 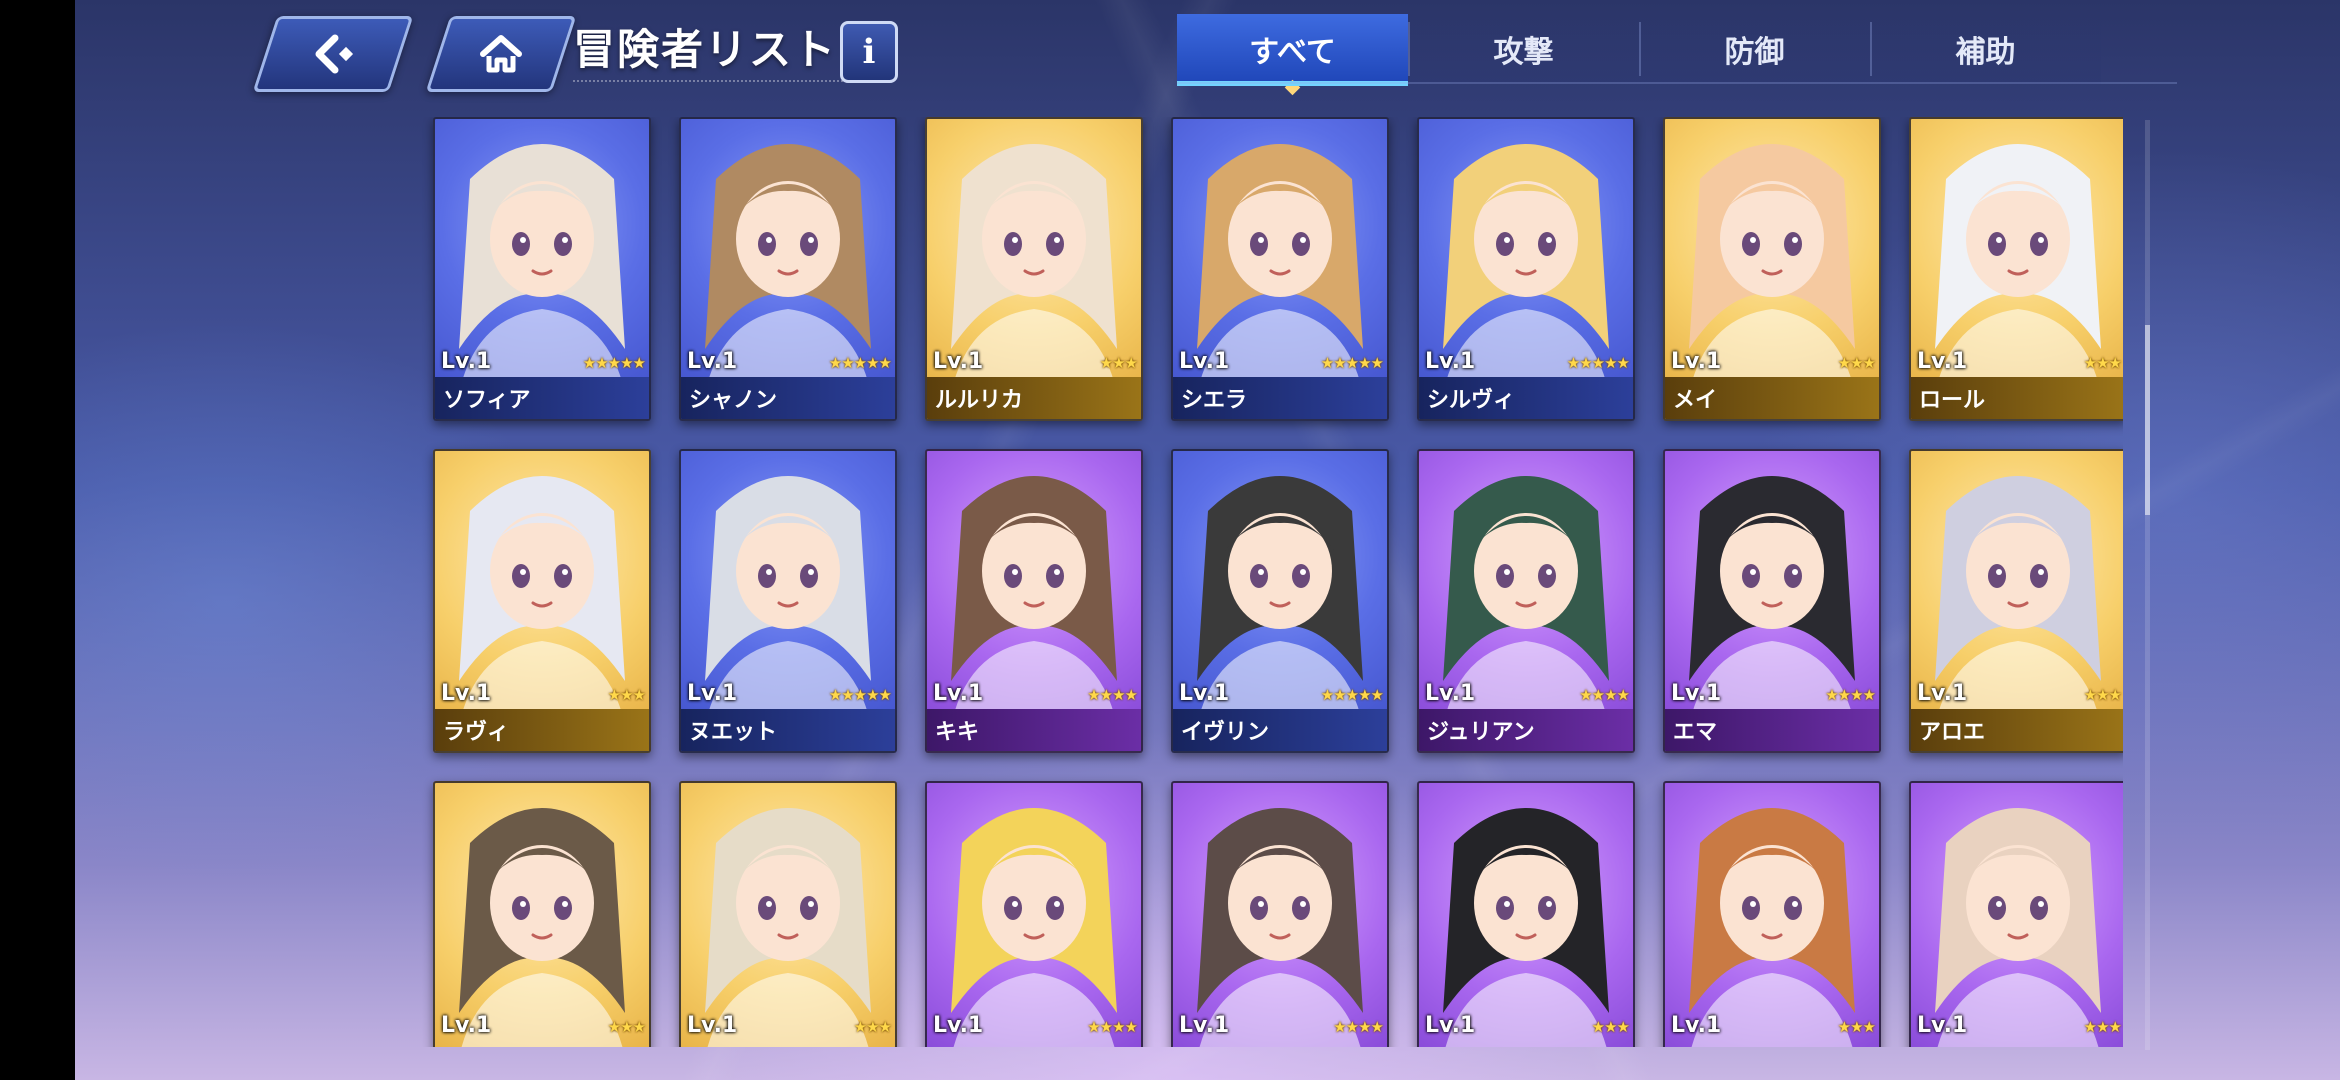 I want to click on back-button, so click(x=333, y=54).